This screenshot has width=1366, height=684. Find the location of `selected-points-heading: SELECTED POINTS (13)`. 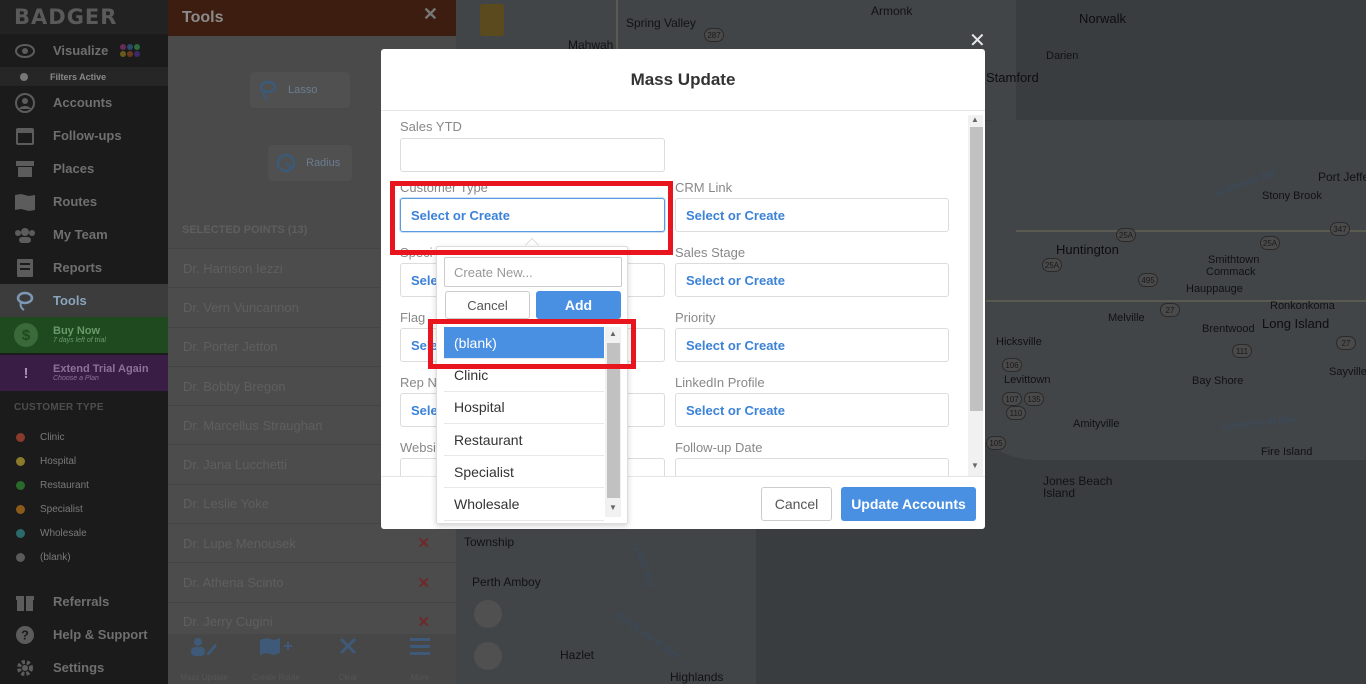

selected-points-heading: SELECTED POINTS (13) is located at coordinates (245, 230).